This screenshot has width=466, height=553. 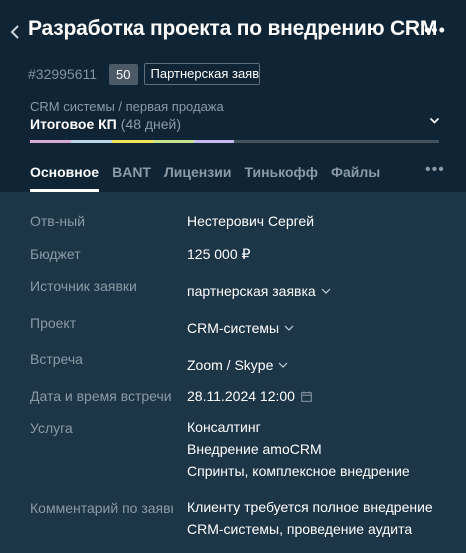 I want to click on deal-meta-row: #32995611 50 Партнерская заявка, so click(x=144, y=74).